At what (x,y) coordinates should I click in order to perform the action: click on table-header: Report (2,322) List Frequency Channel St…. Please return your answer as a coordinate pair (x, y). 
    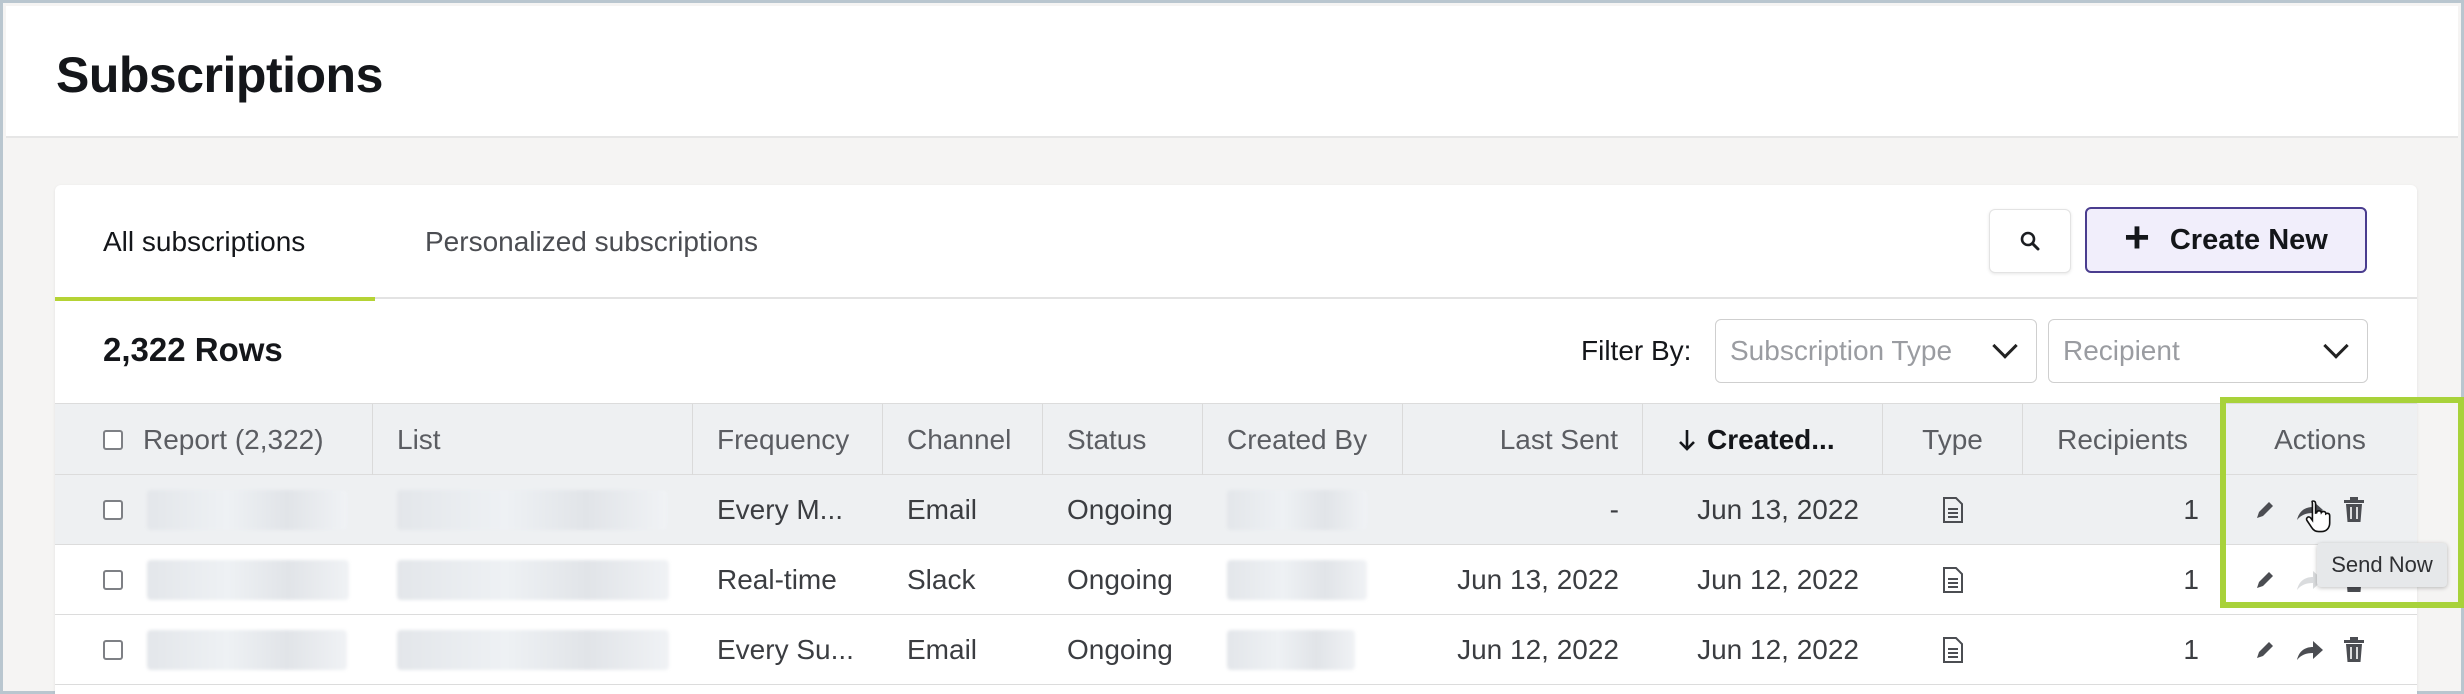
    Looking at the image, I should click on (1236, 439).